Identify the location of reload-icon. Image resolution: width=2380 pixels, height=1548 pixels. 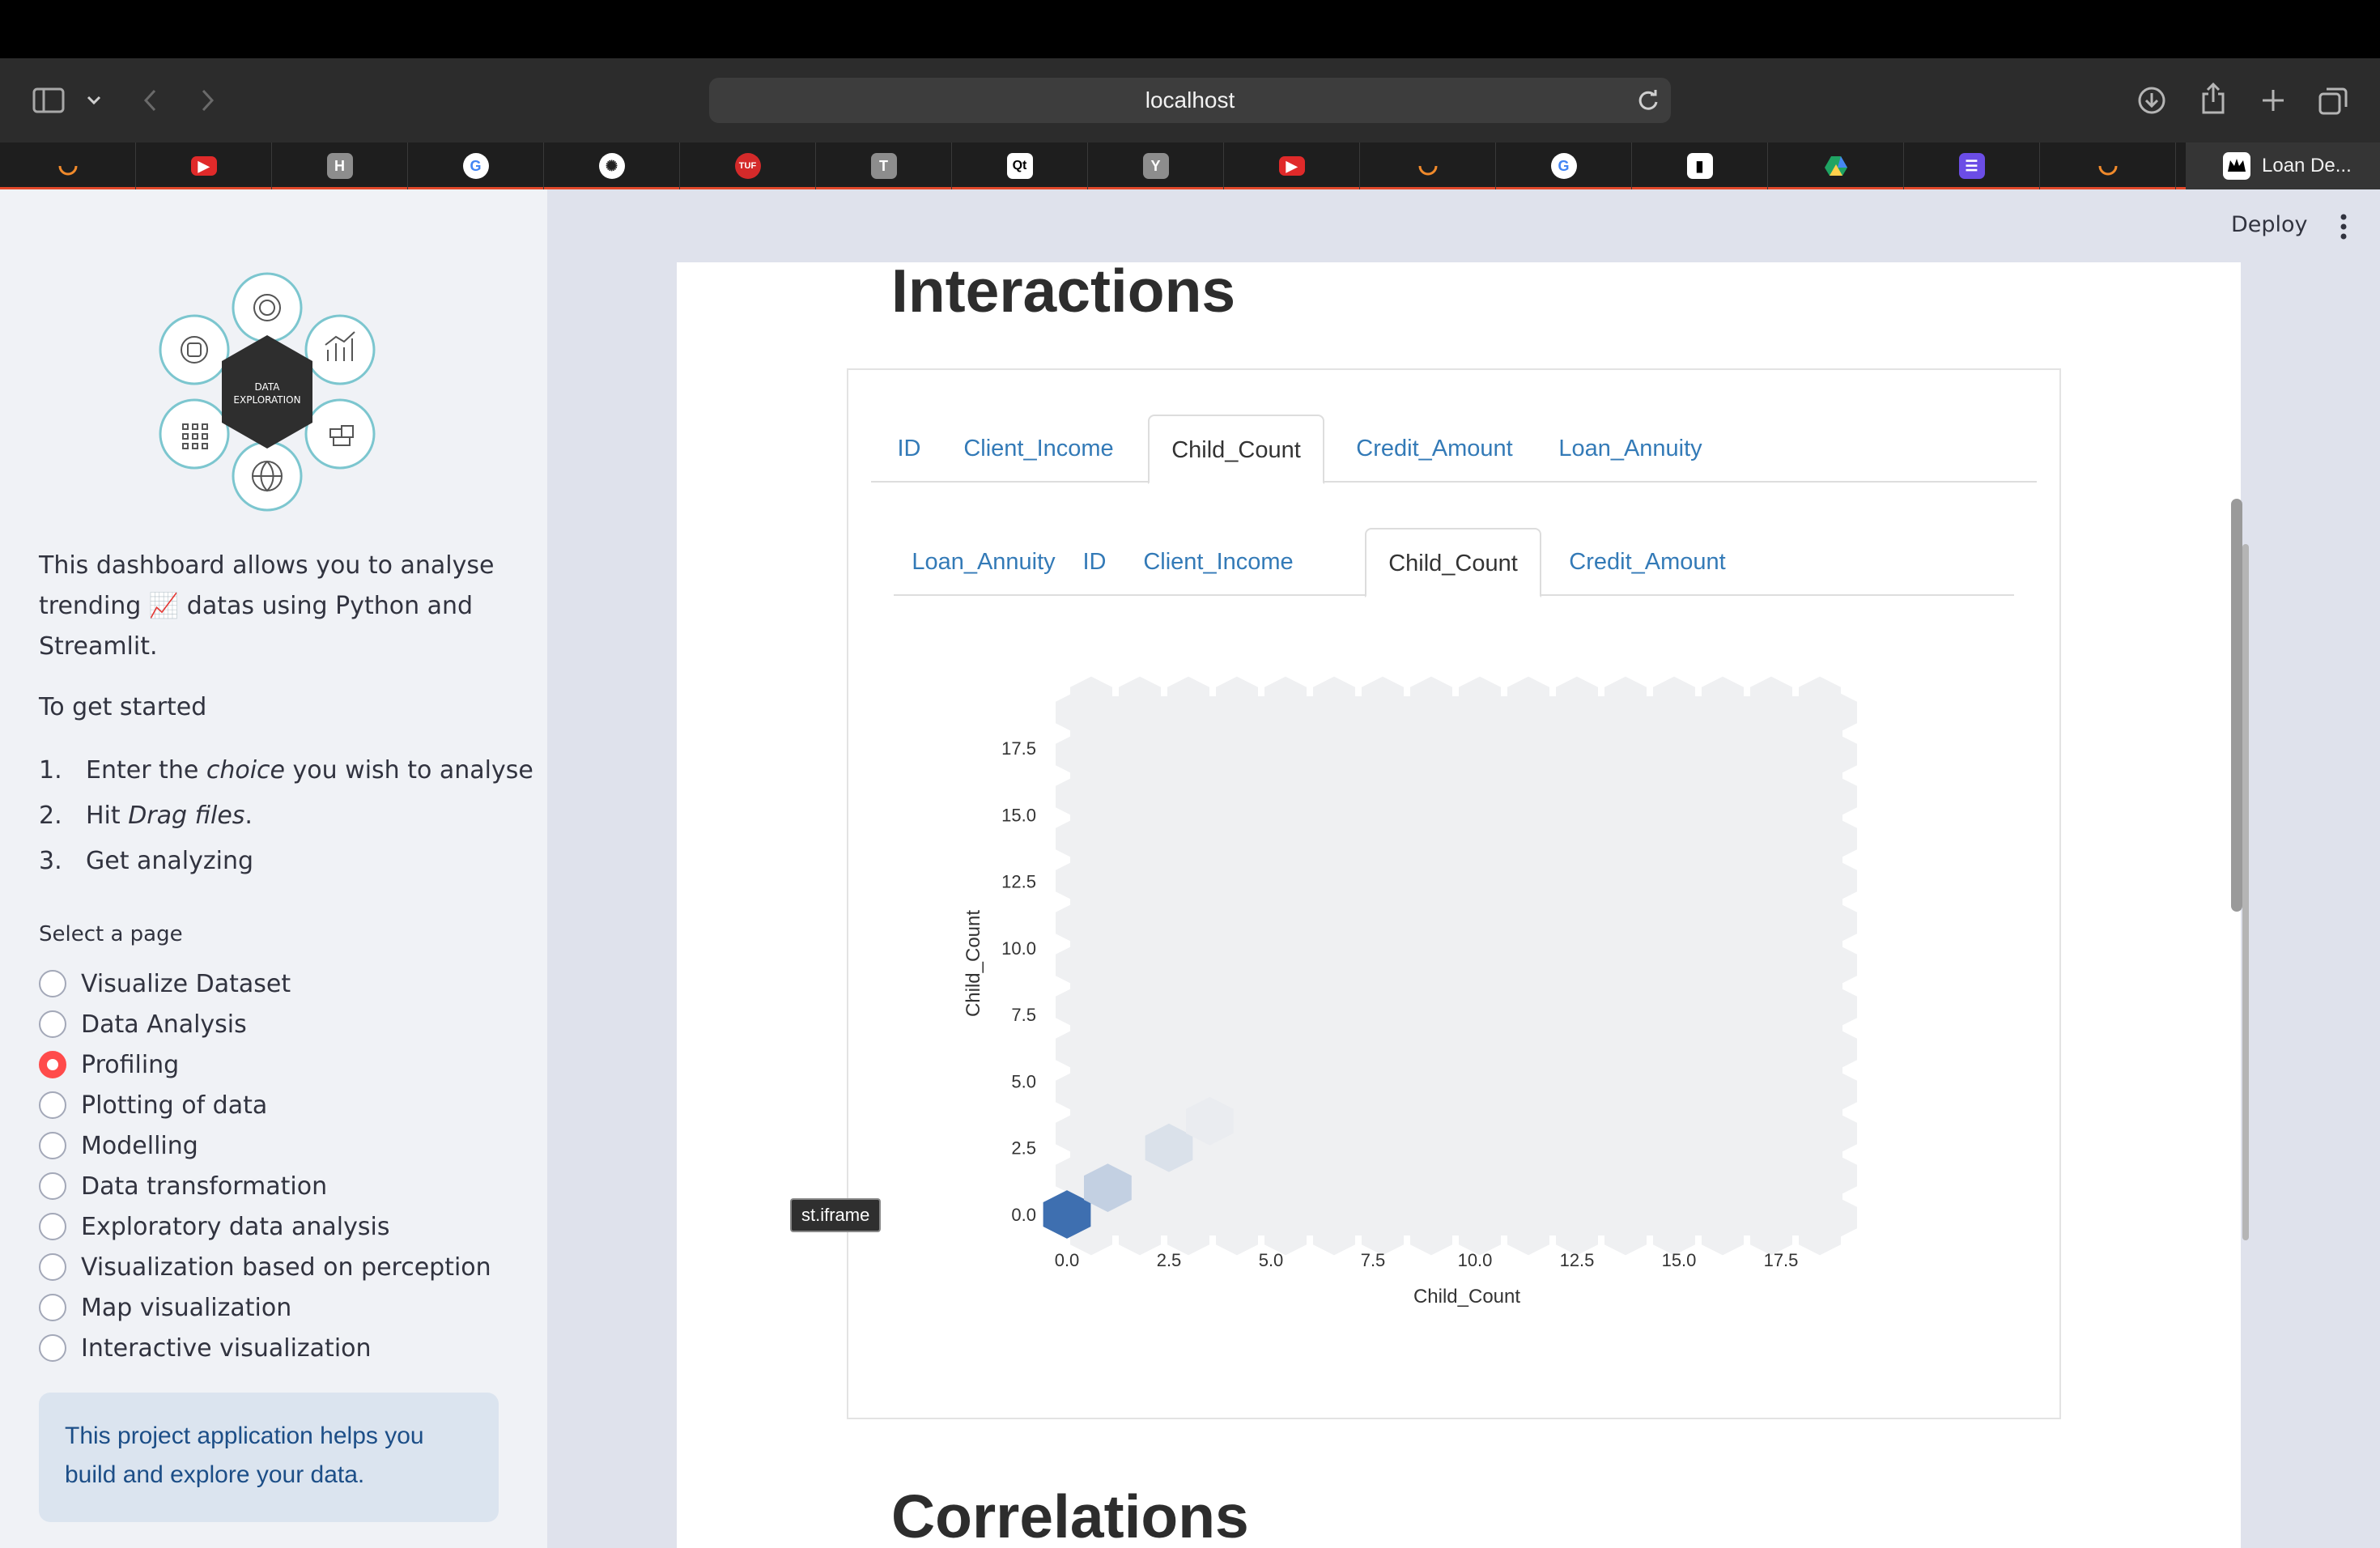
(1648, 100).